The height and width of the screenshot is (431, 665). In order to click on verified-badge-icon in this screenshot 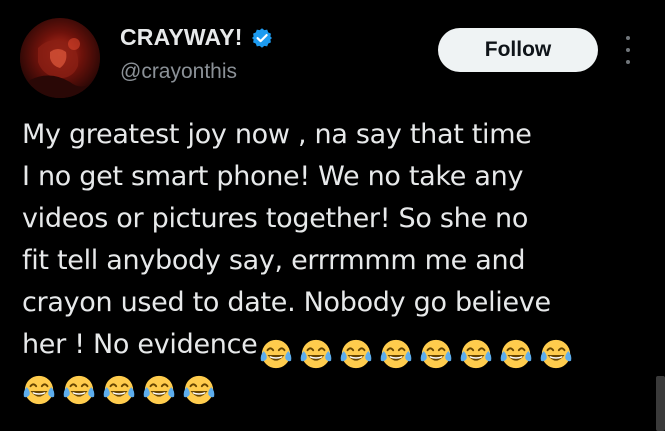, I will do `click(262, 38)`.